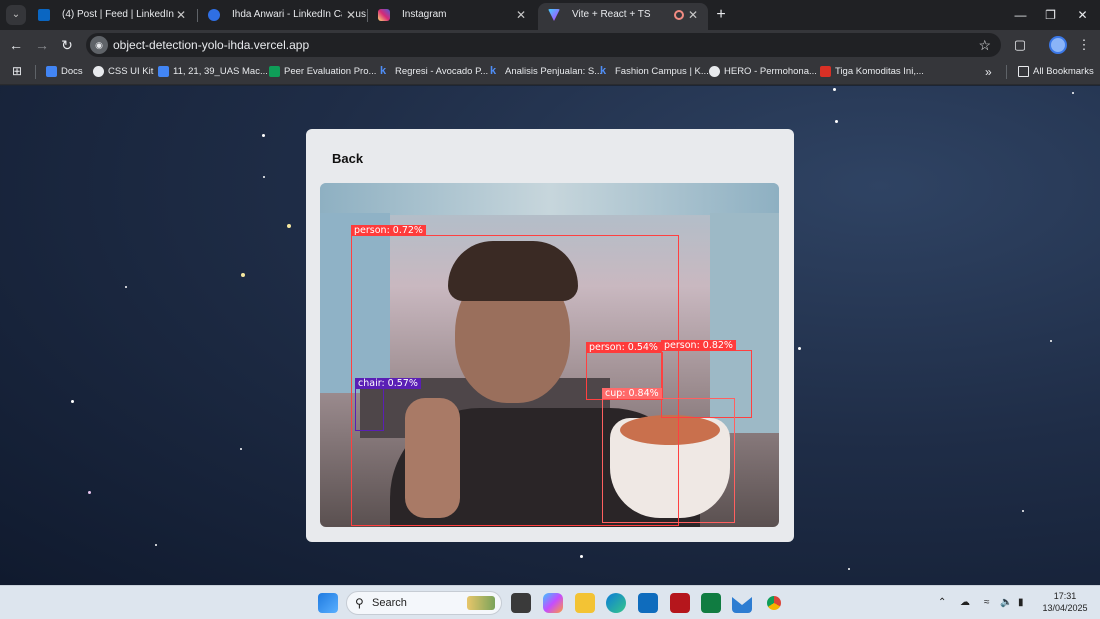 The height and width of the screenshot is (619, 1100). Describe the element at coordinates (1023, 71) in the screenshot. I see `folder-icon` at that location.